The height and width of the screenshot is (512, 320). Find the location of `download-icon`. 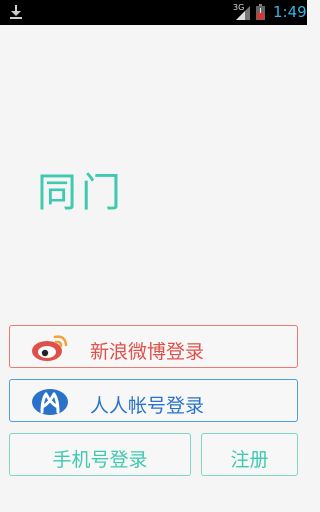

download-icon is located at coordinates (16, 12).